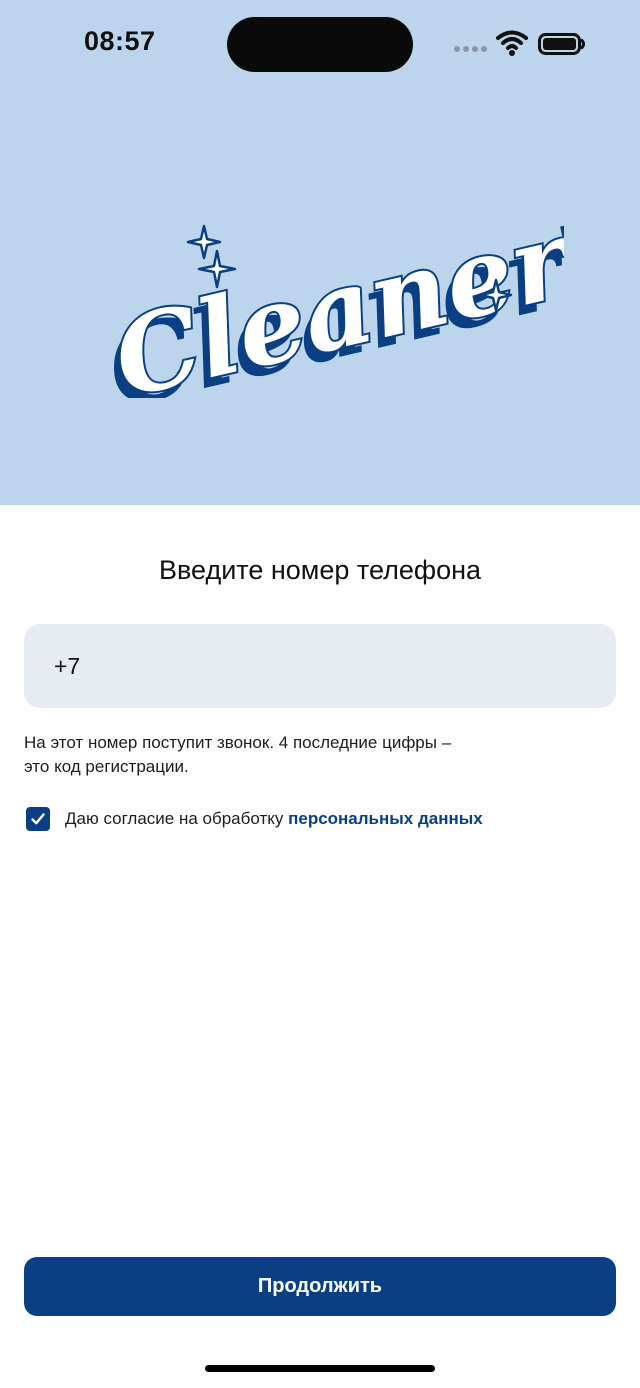  What do you see at coordinates (106, 766) in the screenshot?
I see `hint-line-2: это код регистрации.` at bounding box center [106, 766].